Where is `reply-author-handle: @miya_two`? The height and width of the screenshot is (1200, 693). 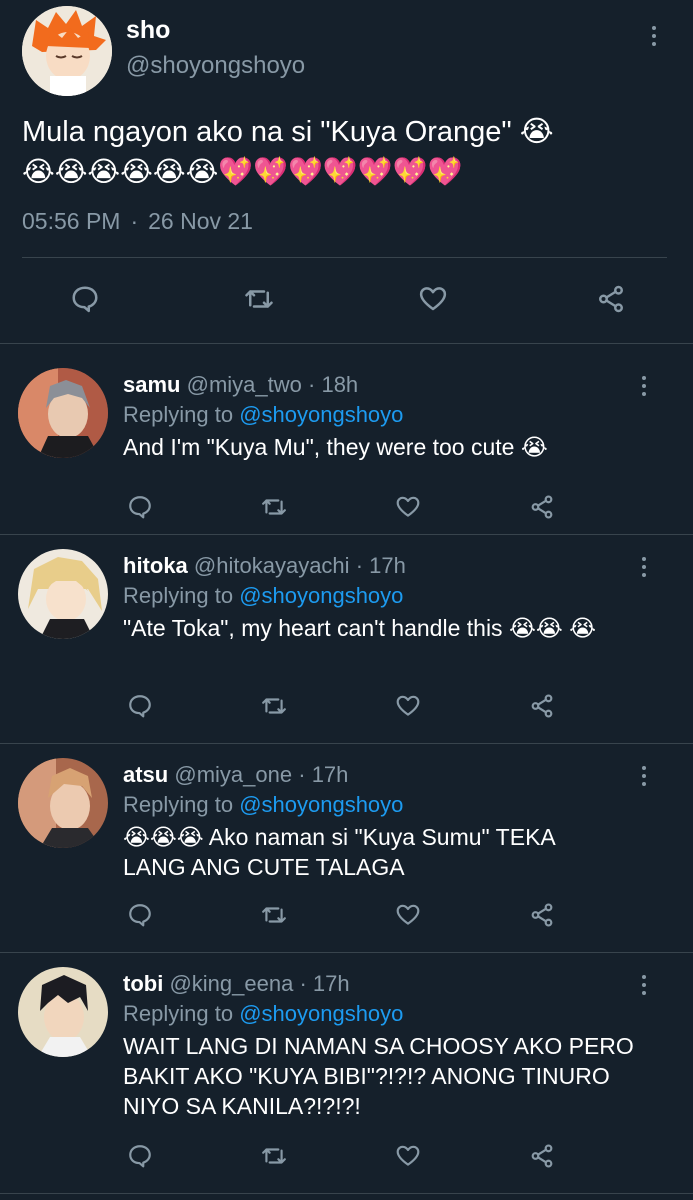 reply-author-handle: @miya_two is located at coordinates (244, 384).